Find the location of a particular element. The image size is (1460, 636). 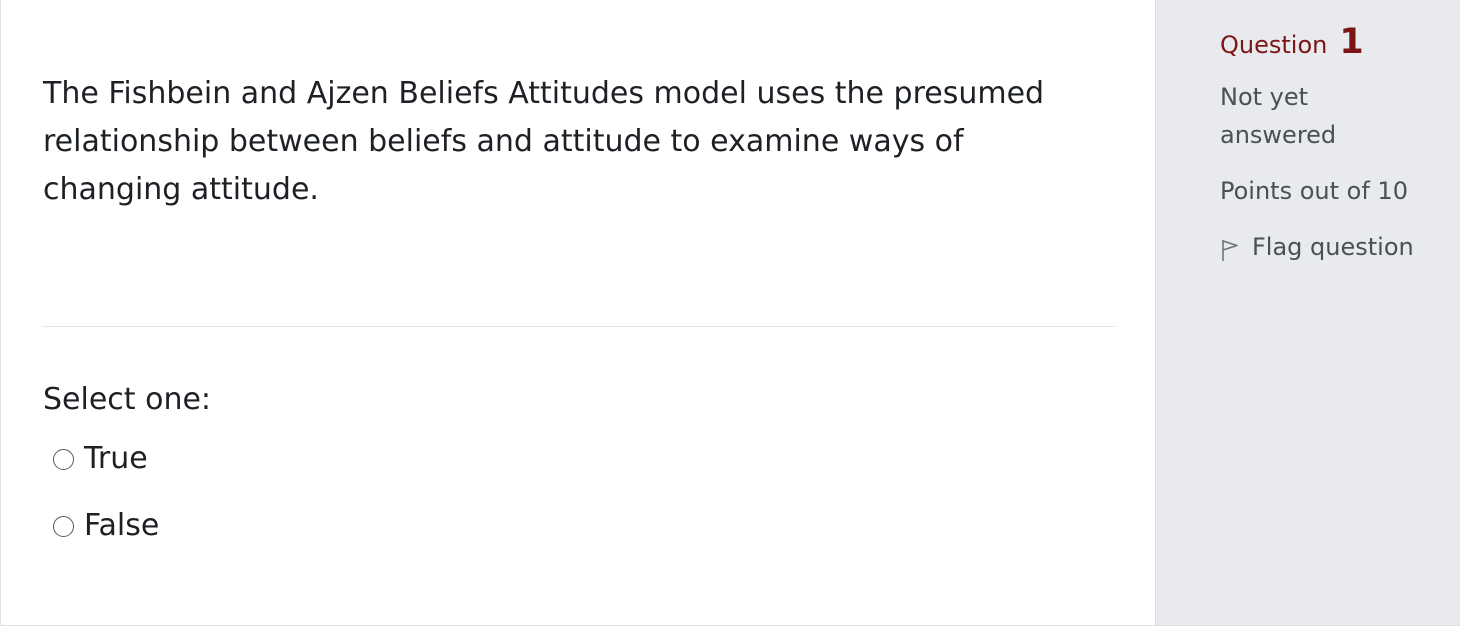

answer-status: Not yet answered is located at coordinates (1278, 116).